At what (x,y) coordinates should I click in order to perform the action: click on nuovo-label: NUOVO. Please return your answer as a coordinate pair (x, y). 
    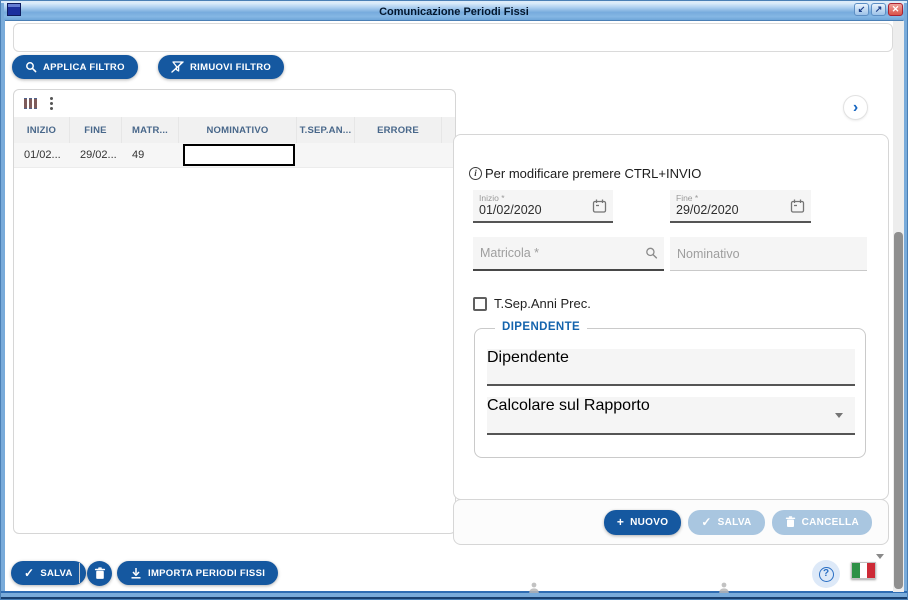
    Looking at the image, I should click on (649, 522).